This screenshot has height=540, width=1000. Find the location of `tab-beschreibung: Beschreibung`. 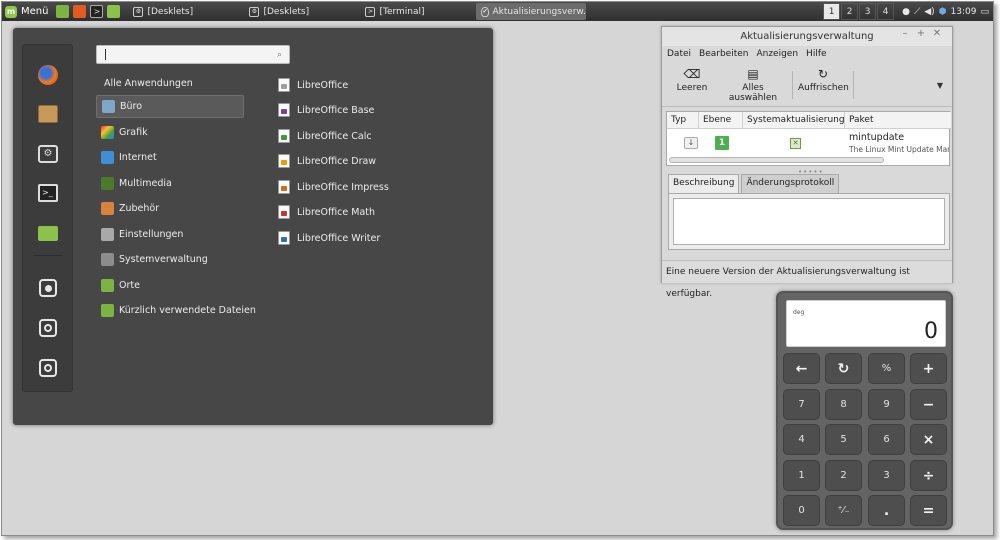

tab-beschreibung: Beschreibung is located at coordinates (704, 183).